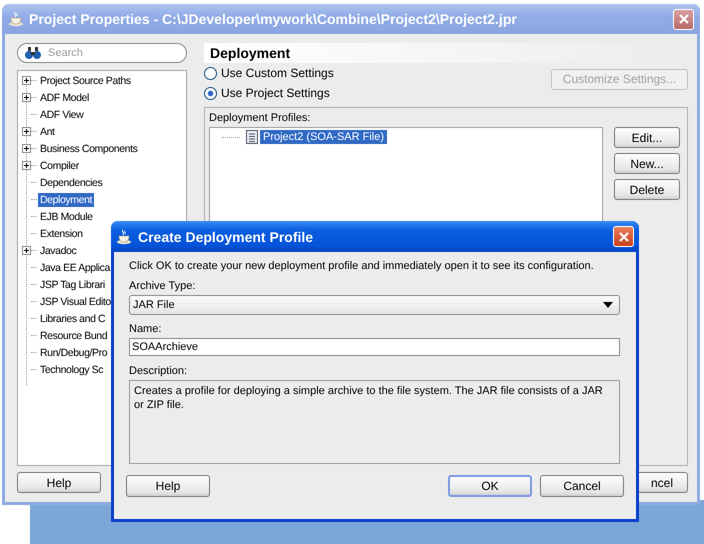 The height and width of the screenshot is (544, 704). Describe the element at coordinates (72, 285) in the screenshot. I see `tree-item: JSP Tag Librari` at that location.